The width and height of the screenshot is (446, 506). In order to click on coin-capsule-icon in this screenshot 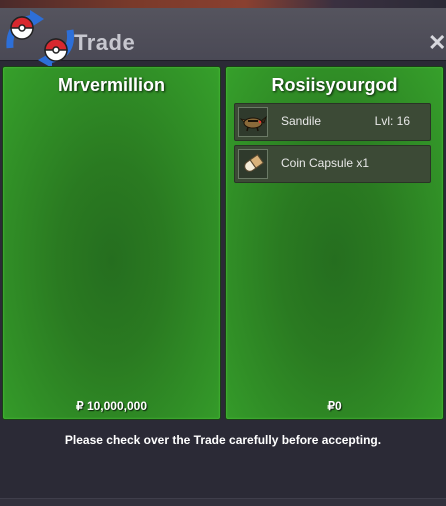, I will do `click(253, 164)`.